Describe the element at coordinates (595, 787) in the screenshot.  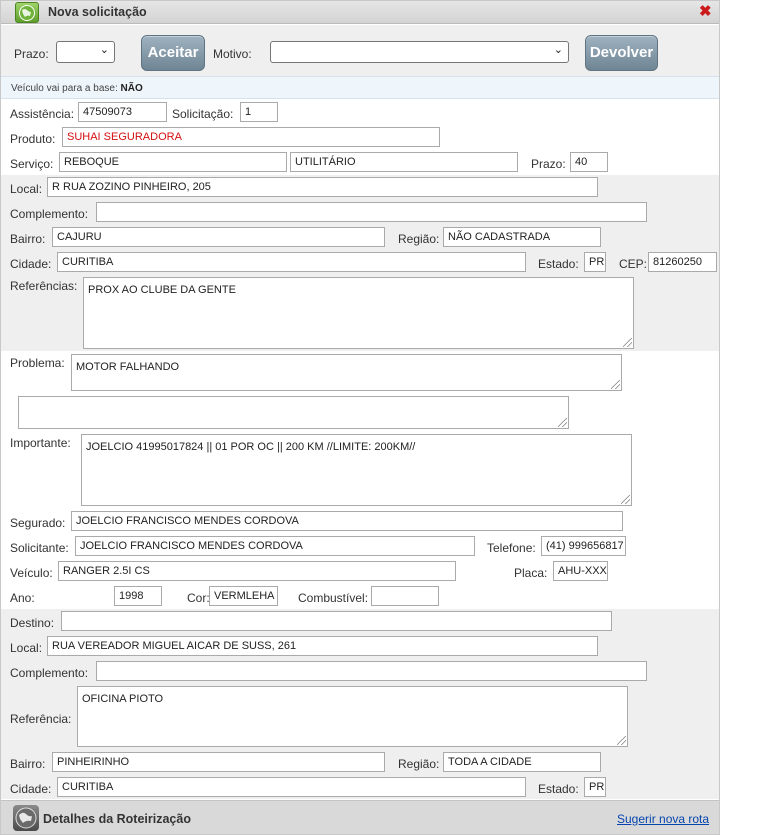
I see `destino-estado-field: PR` at that location.